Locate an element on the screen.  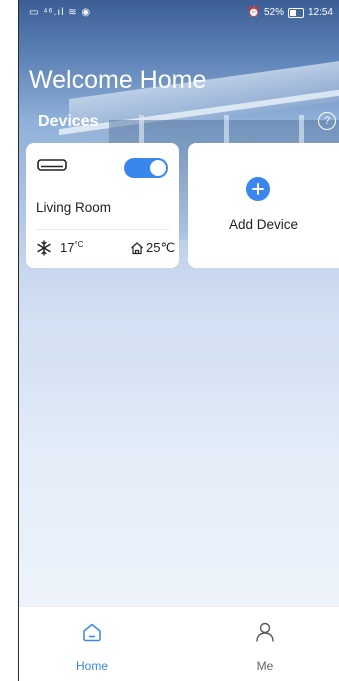
card-divider is located at coordinates (102, 229).